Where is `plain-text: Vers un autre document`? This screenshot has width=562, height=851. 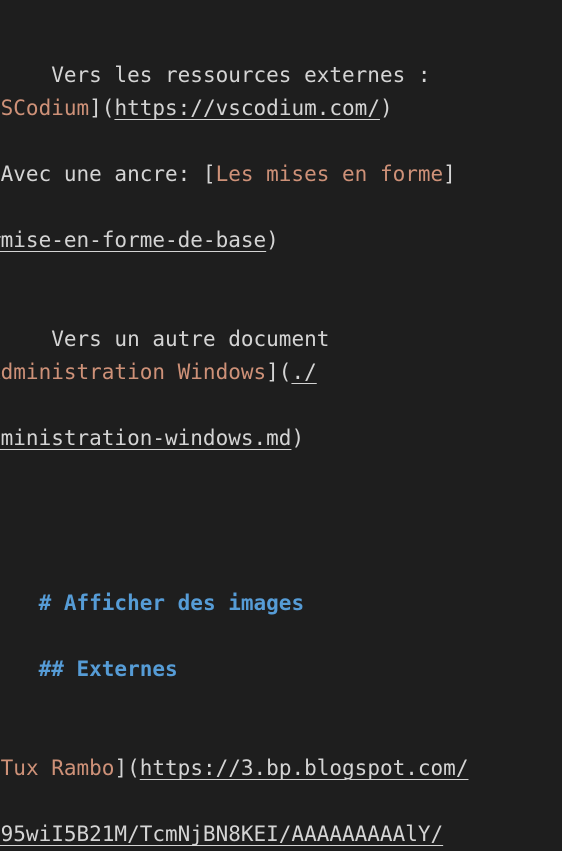 plain-text: Vers un autre document is located at coordinates (184, 339).